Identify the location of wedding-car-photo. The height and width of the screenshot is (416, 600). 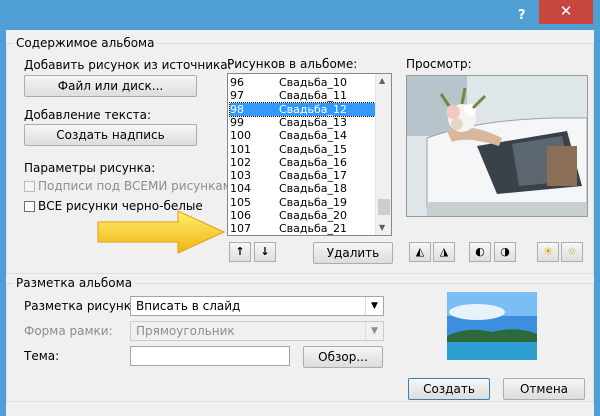
(497, 146).